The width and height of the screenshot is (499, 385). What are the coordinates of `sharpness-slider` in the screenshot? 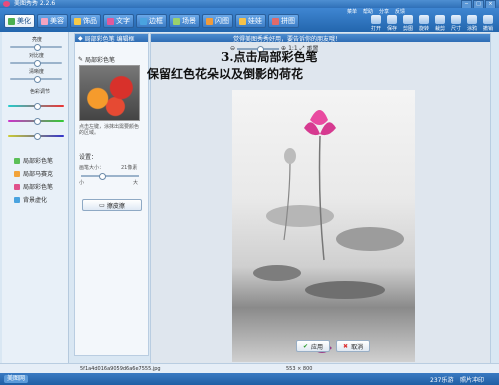 It's located at (36, 79).